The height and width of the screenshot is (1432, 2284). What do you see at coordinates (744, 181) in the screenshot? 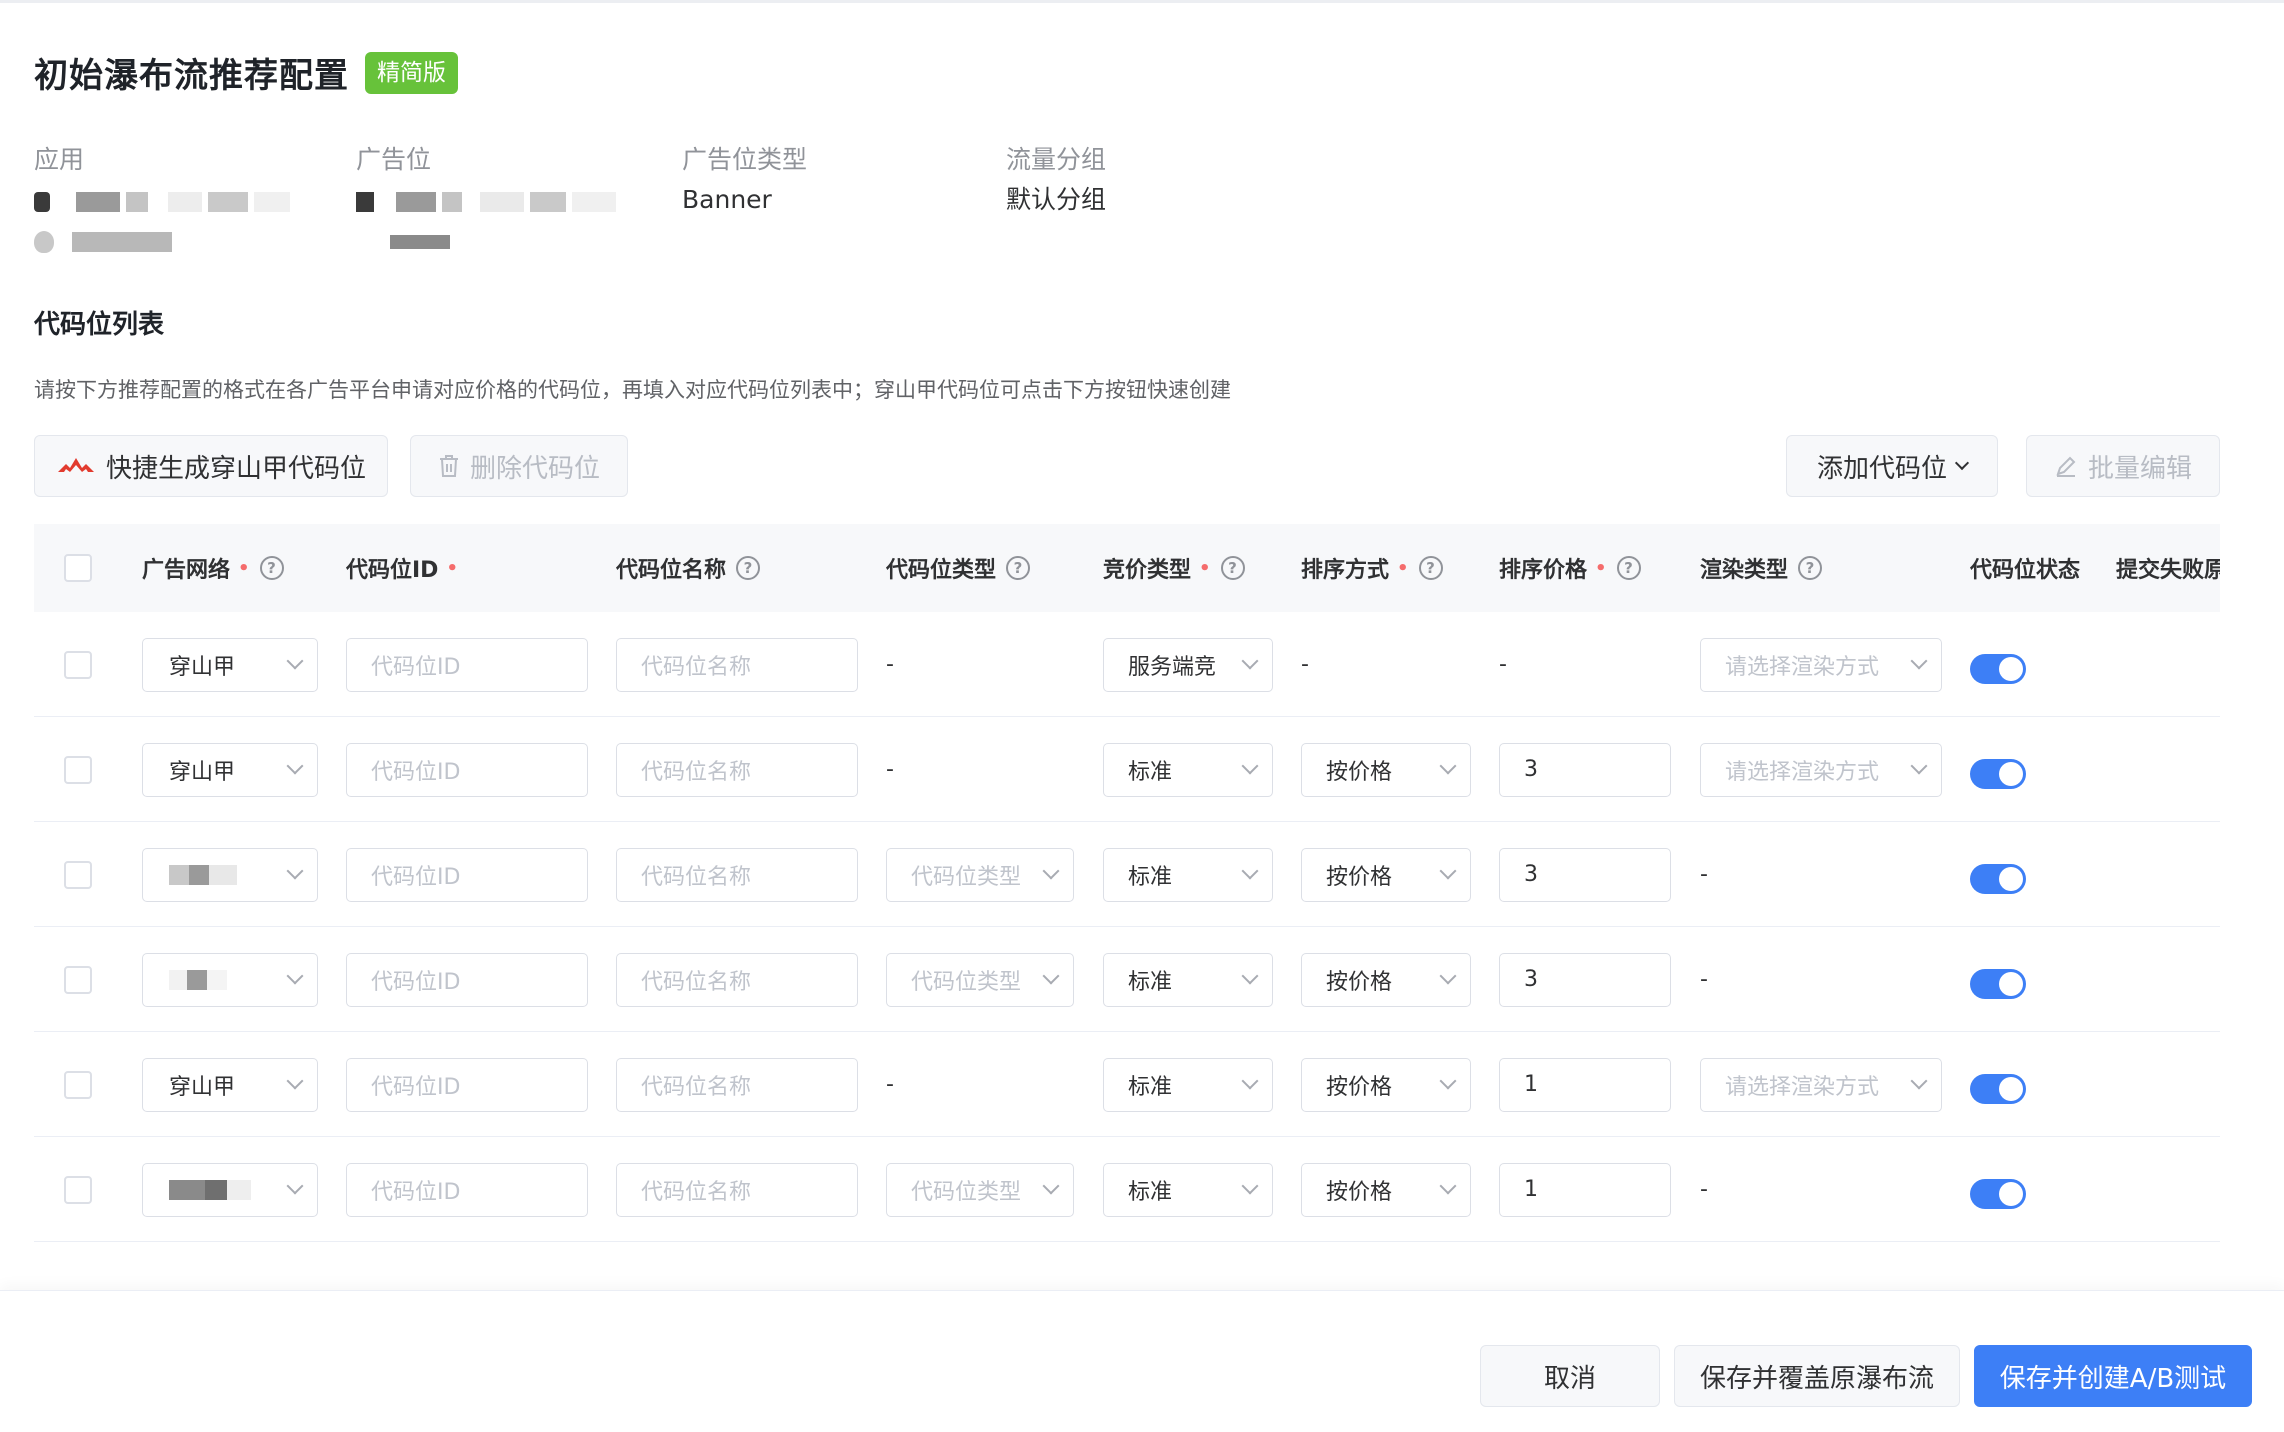
I see `info-adslot-type: 广告位类型 Banner` at bounding box center [744, 181].